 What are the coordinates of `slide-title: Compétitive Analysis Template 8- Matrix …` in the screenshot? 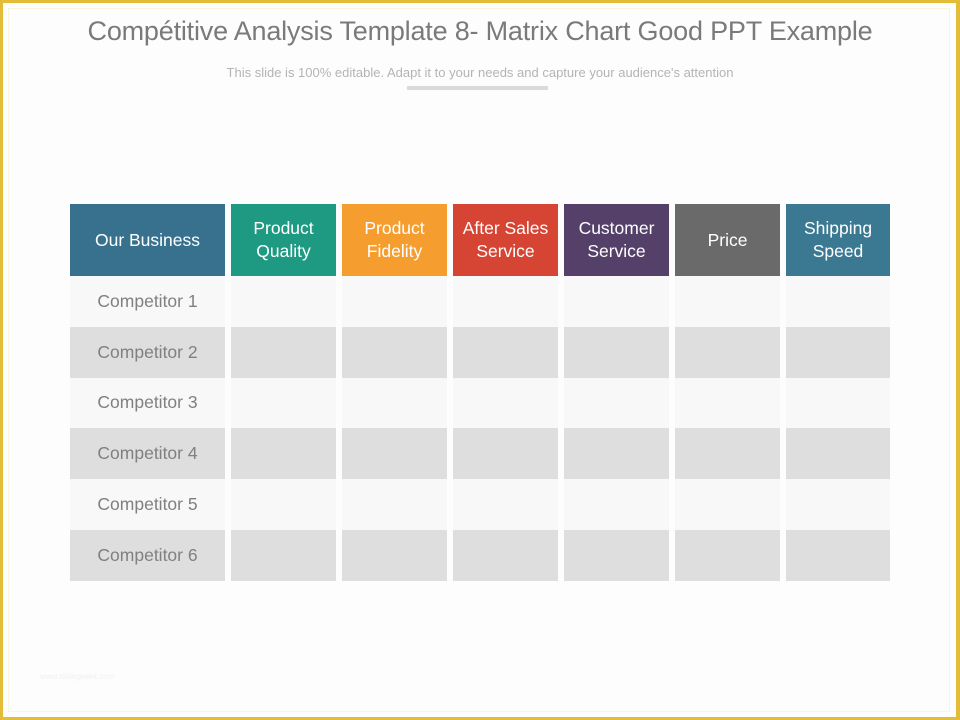 It's located at (480, 31).